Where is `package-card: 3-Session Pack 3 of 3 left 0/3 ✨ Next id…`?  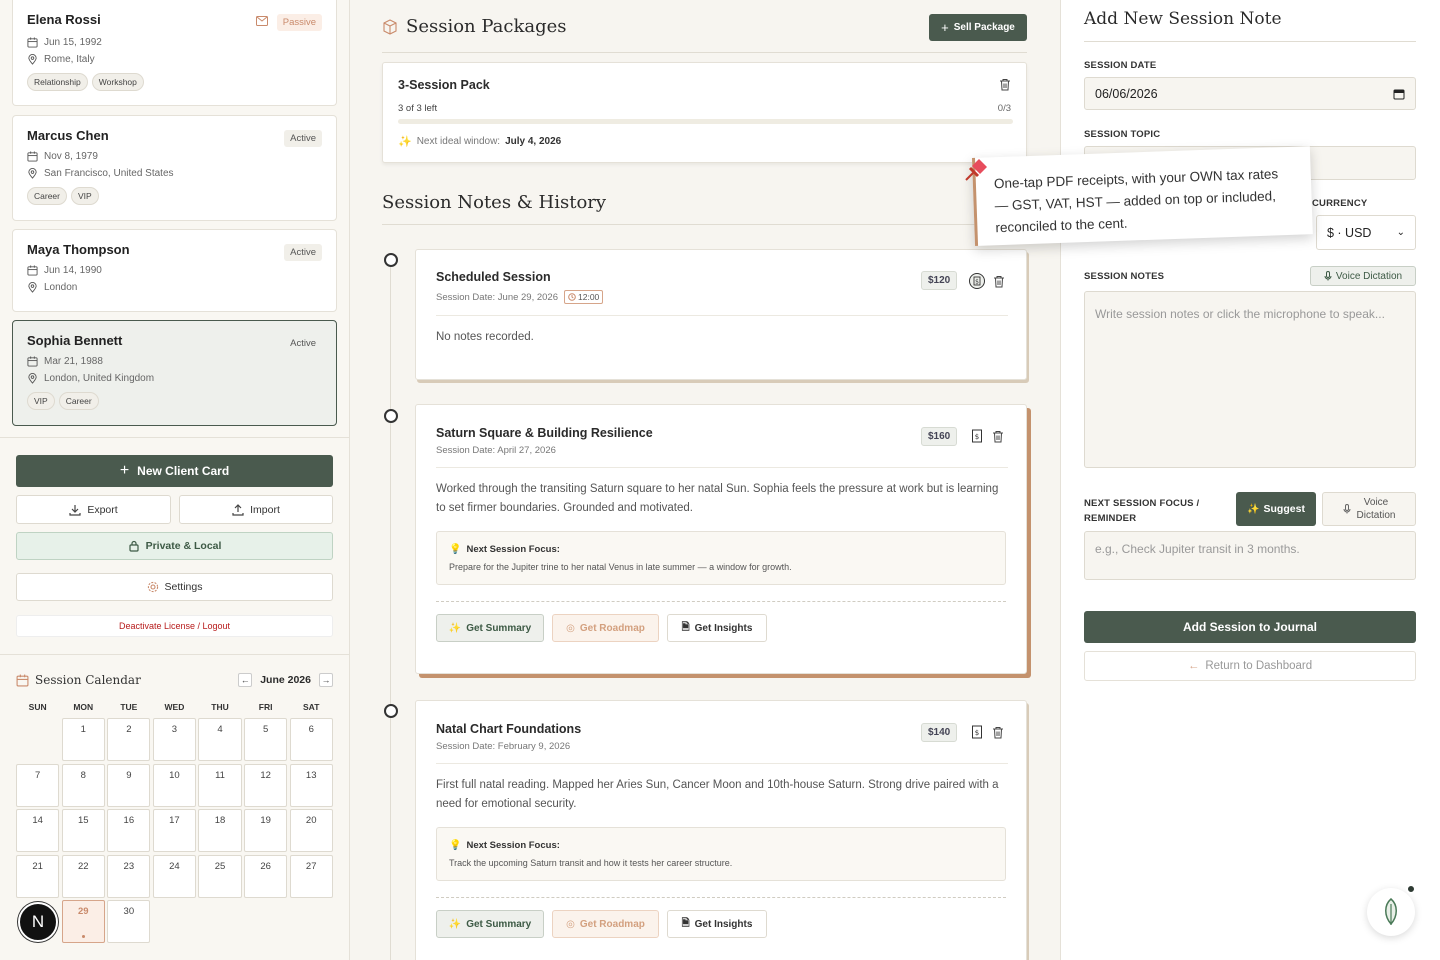
package-card: 3-Session Pack 3 of 3 left 0/3 ✨ Next id… is located at coordinates (704, 112).